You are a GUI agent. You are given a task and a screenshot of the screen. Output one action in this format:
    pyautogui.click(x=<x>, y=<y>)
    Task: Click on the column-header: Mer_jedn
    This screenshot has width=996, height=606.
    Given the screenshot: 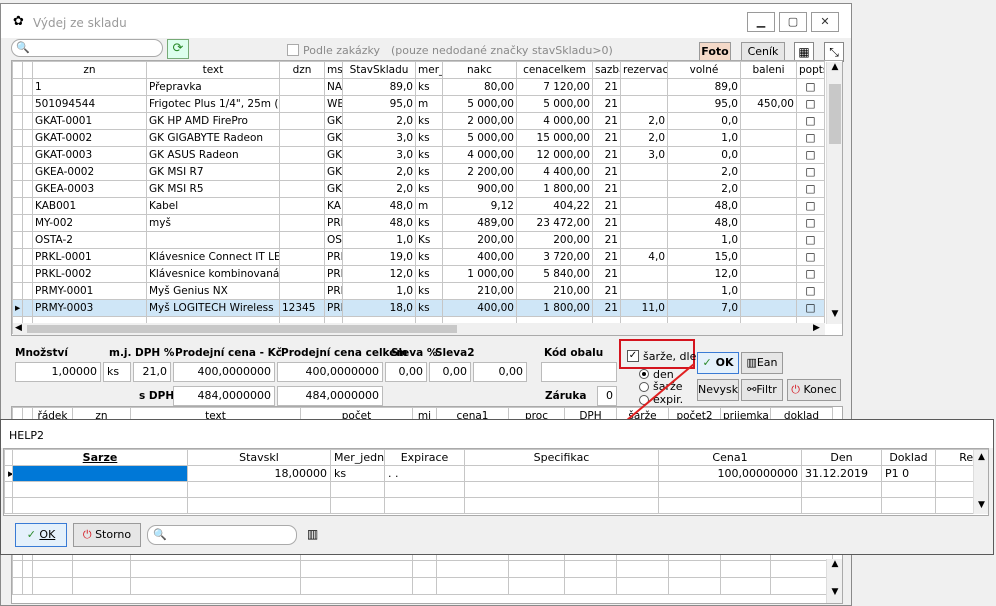 What is the action you would take?
    pyautogui.click(x=357, y=457)
    